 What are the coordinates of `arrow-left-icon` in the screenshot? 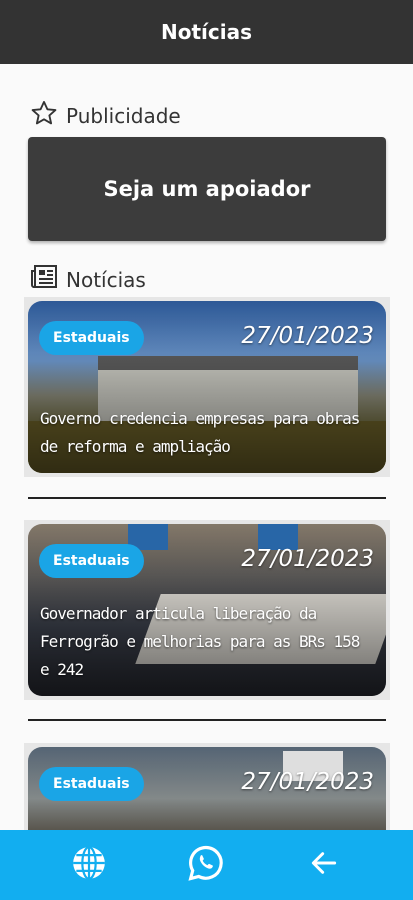 It's located at (324, 865).